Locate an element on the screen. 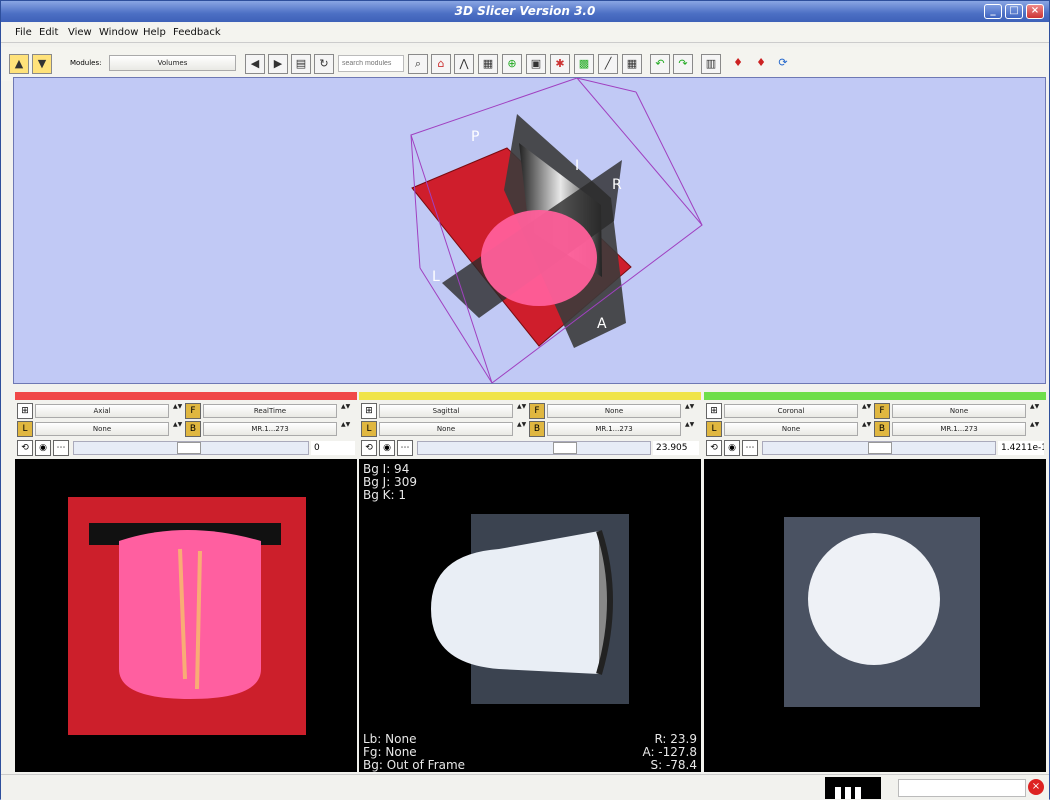 This screenshot has height=800, width=1050. search-icon: ⌕ is located at coordinates (418, 64).